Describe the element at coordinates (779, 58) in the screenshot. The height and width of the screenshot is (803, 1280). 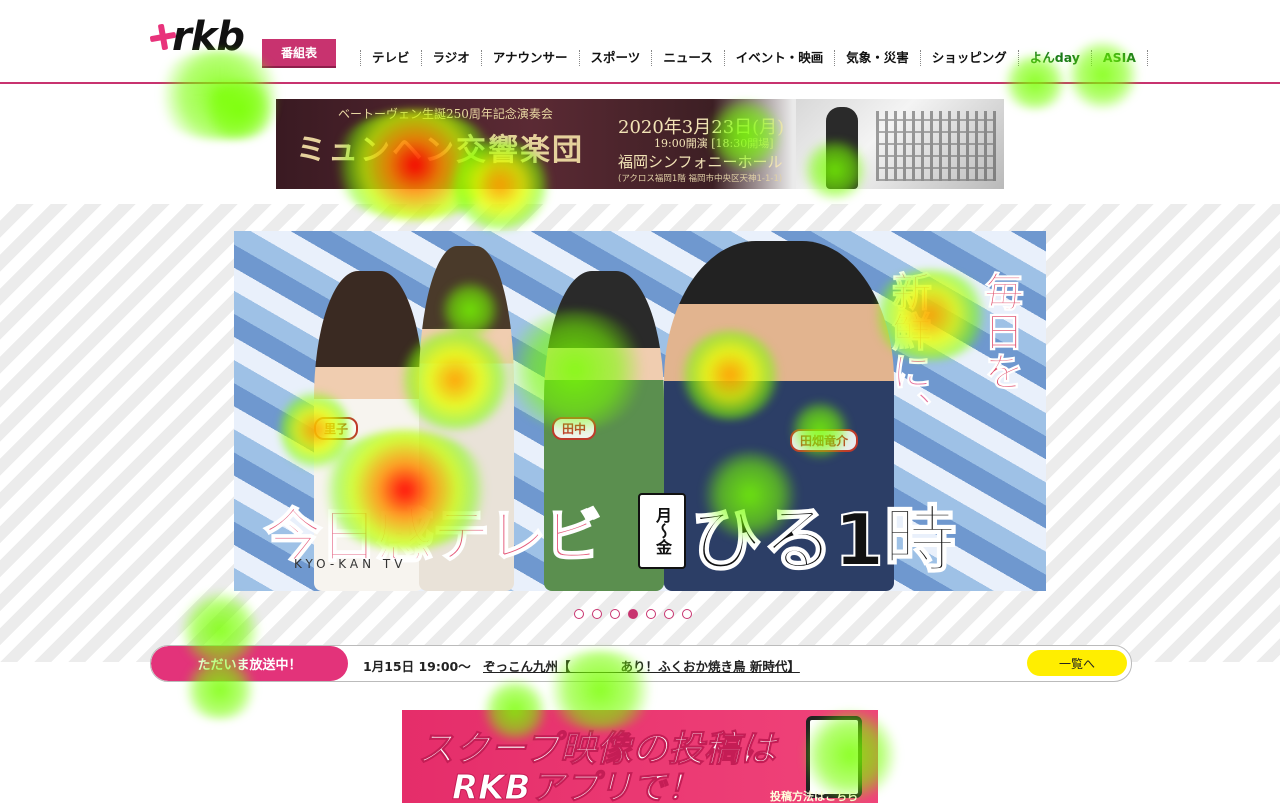
I see `nav-item-events: イベント・映画` at that location.